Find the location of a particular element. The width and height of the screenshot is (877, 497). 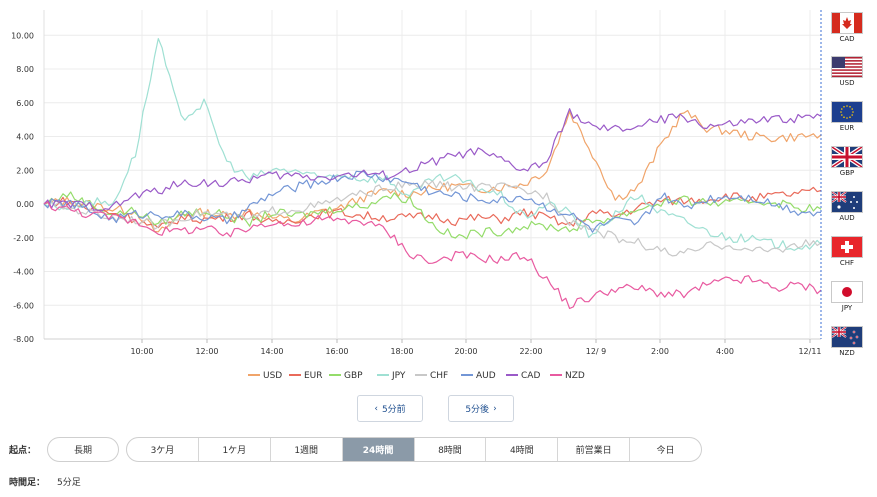

option-3: 24時間 is located at coordinates (377, 449).